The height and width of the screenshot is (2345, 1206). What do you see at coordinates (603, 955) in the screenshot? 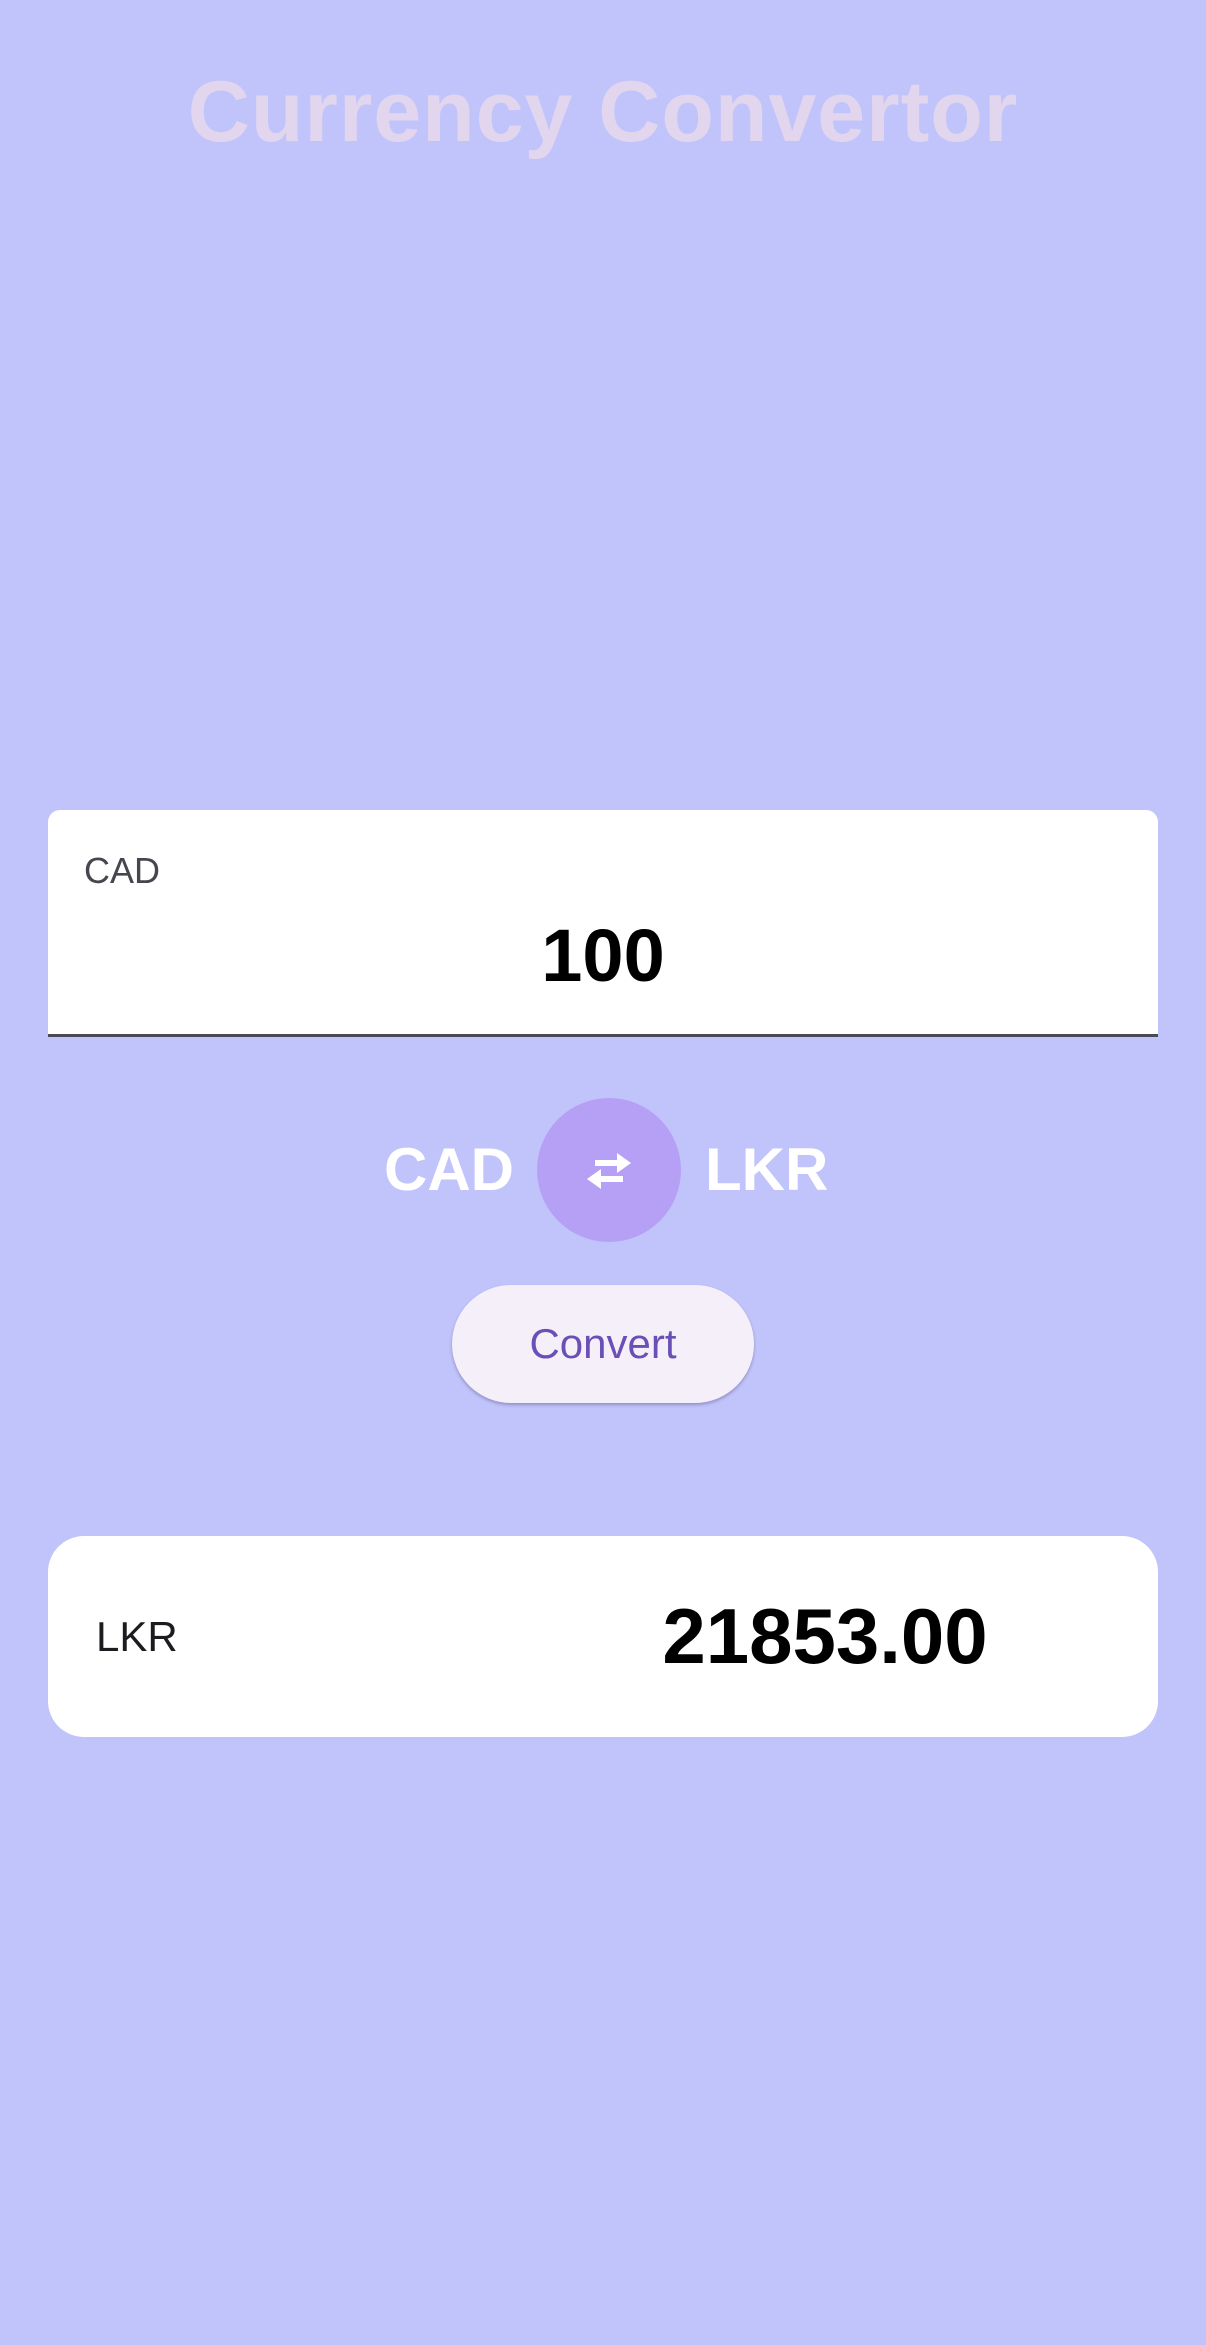
I see `amount-input` at bounding box center [603, 955].